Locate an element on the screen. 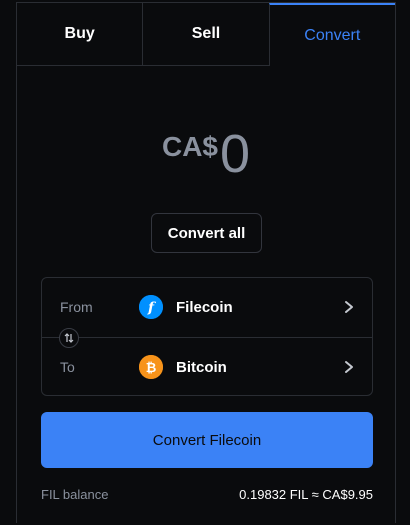 The height and width of the screenshot is (525, 410). to-asset-name: Bitcoin is located at coordinates (201, 367).